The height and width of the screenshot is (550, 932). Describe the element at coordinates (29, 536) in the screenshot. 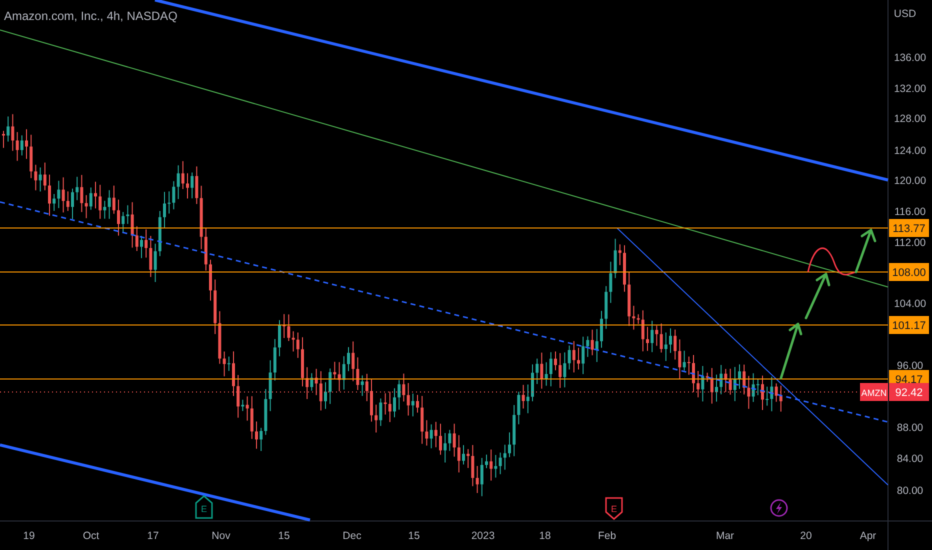

I see `time-axis-label: 19` at that location.